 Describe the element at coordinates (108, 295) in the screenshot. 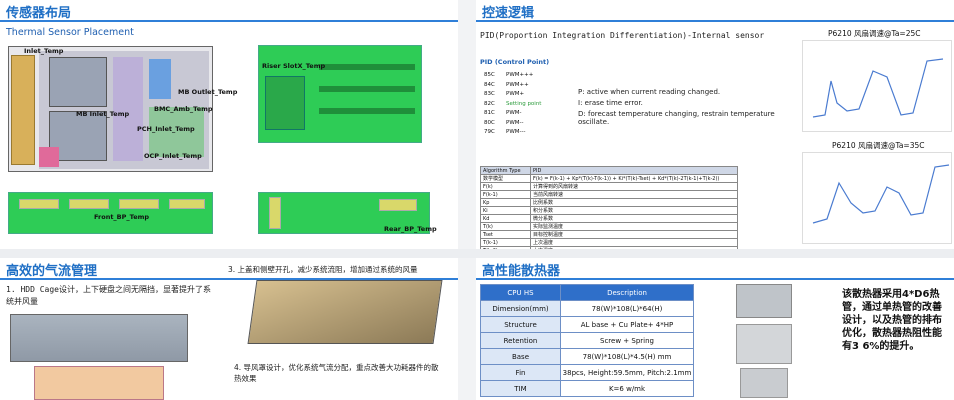

I see `airflow-note-1: 1. HDD Cage设计，上下硬盘之间无隔挡，显著提升了系统并风量` at that location.